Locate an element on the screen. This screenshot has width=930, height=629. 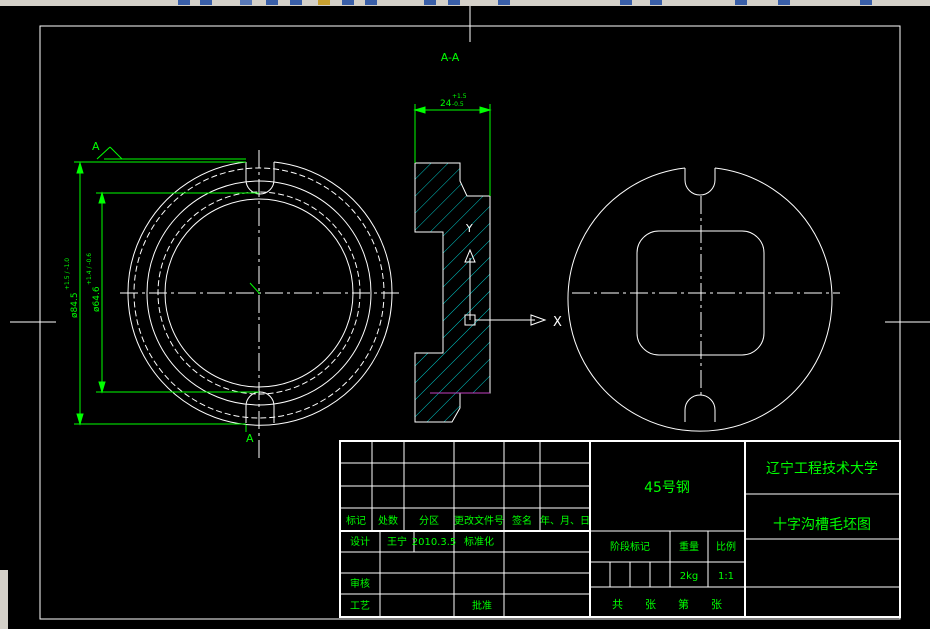
school-name: 辽宁工程技术大学 is located at coordinates (822, 468).